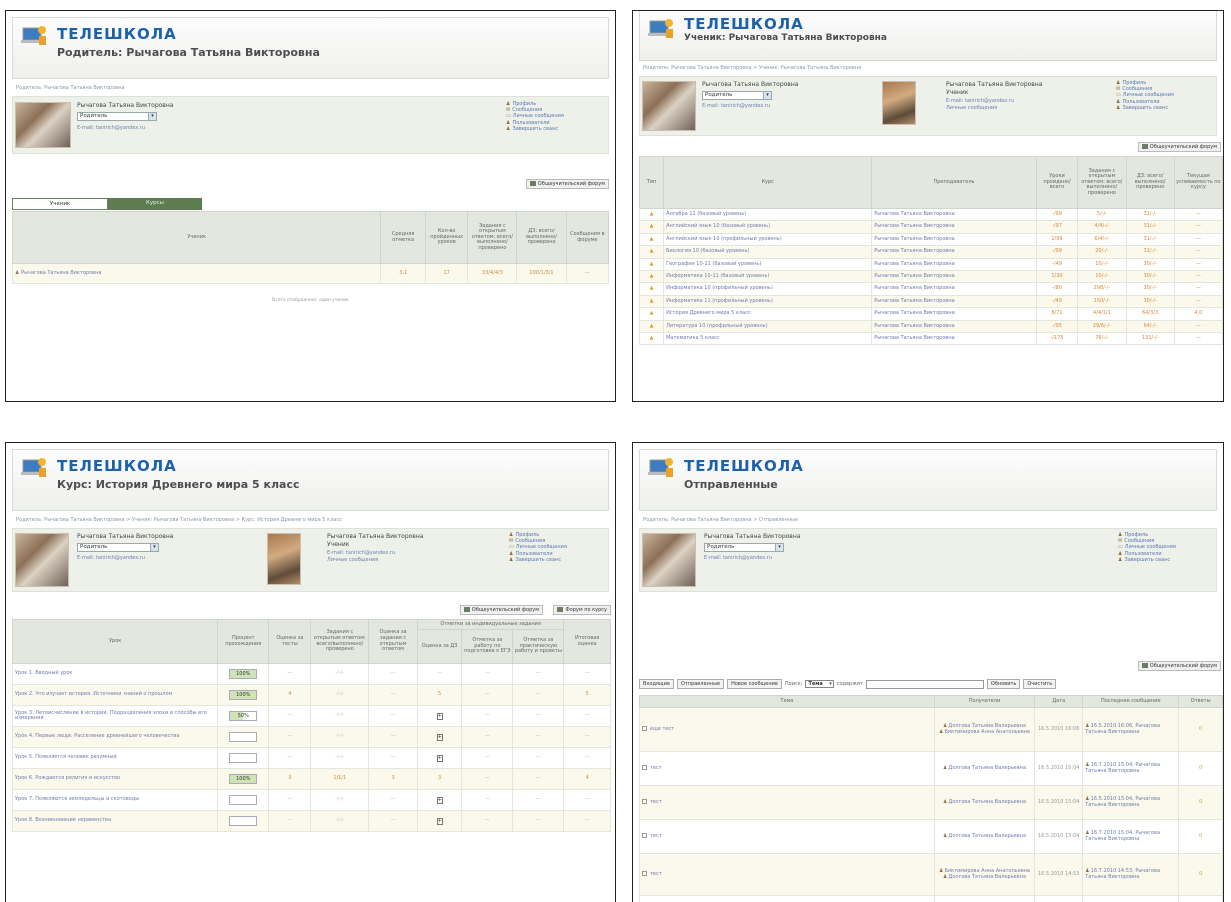  What do you see at coordinates (1057, 182) in the screenshot?
I see `column-header: Уроки пройдено/всего` at bounding box center [1057, 182].